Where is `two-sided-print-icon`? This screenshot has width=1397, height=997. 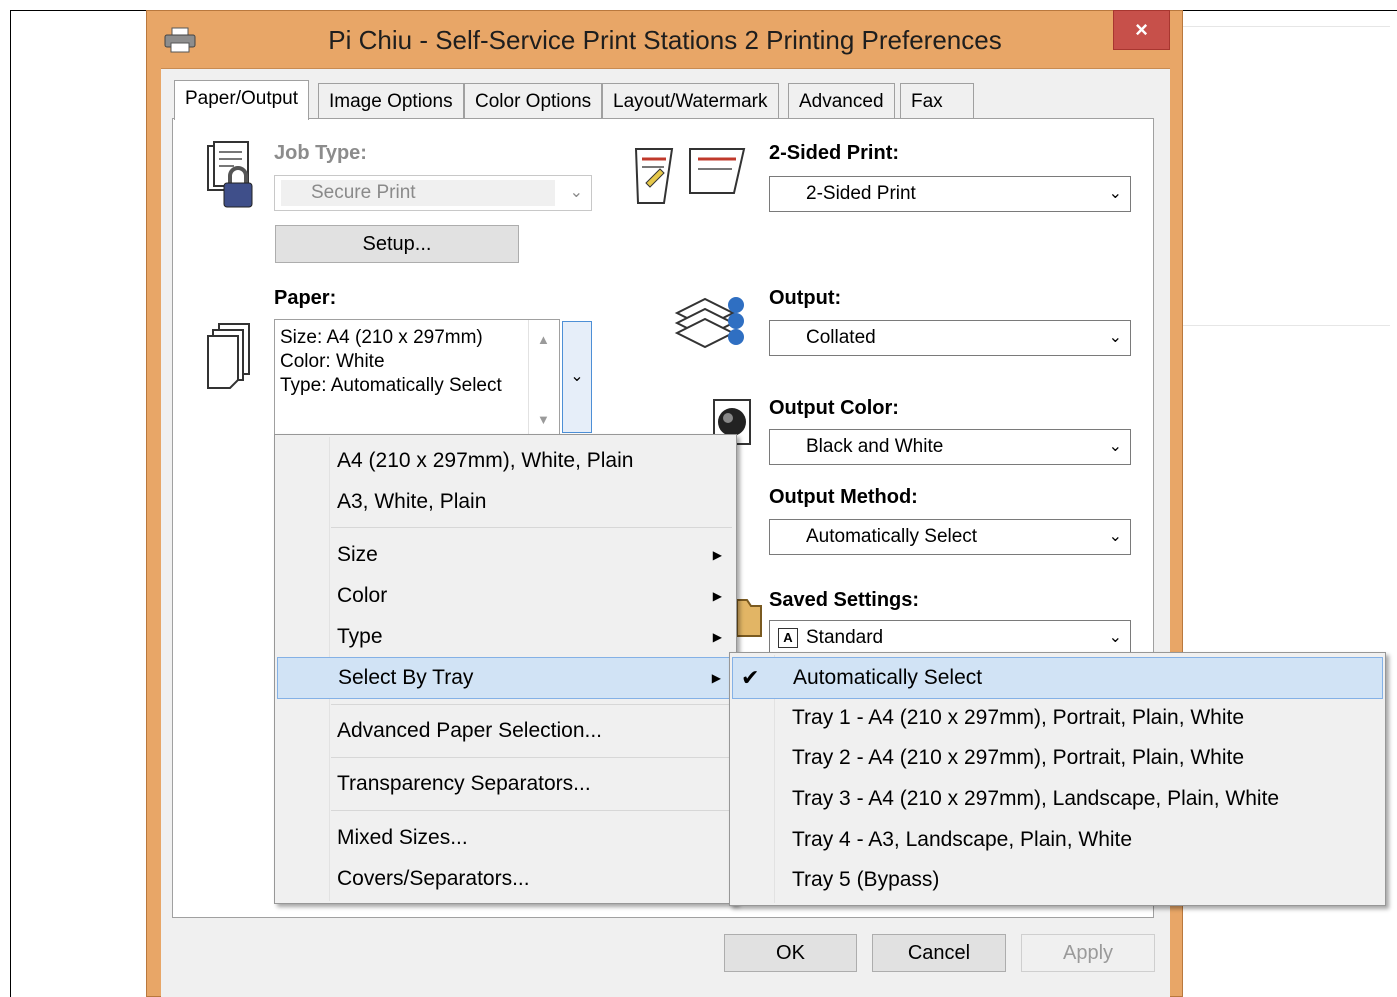
two-sided-print-icon is located at coordinates (690, 176).